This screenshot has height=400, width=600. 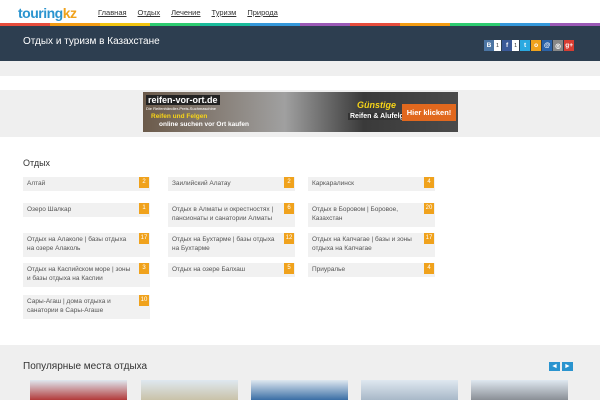 I want to click on nav-link-home: Главная, so click(x=112, y=12).